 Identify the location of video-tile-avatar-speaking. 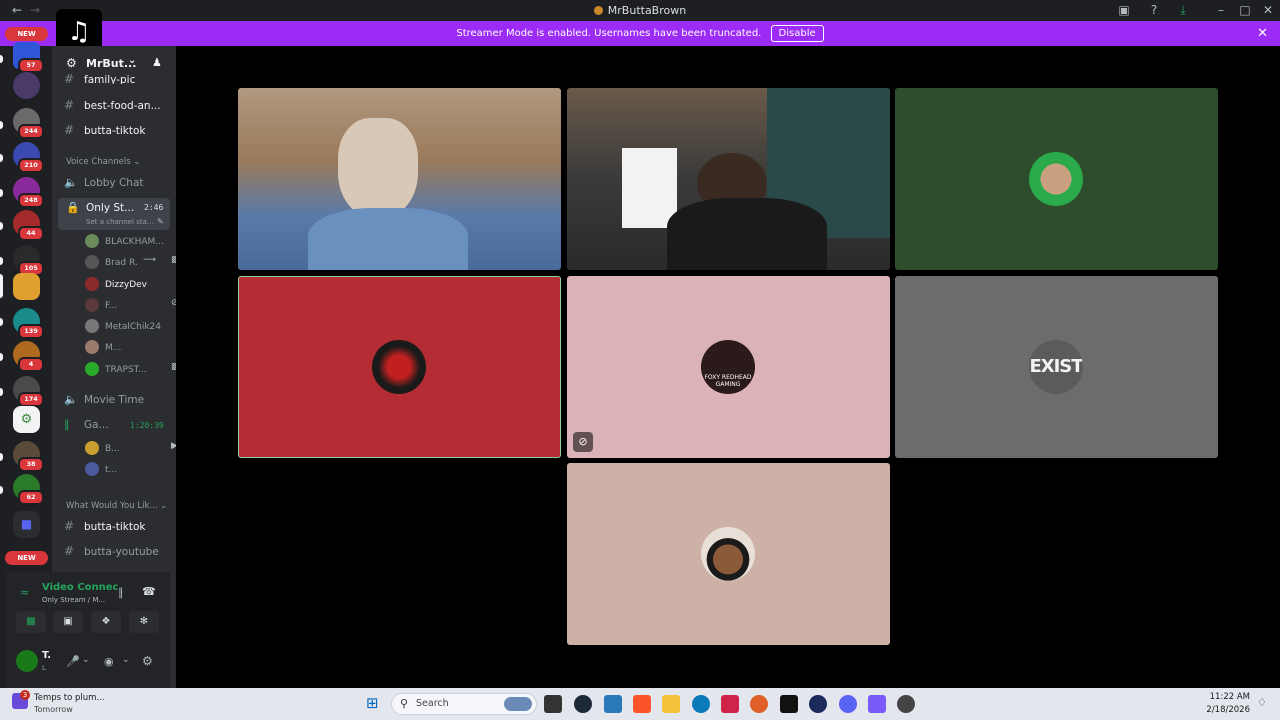
(399, 367).